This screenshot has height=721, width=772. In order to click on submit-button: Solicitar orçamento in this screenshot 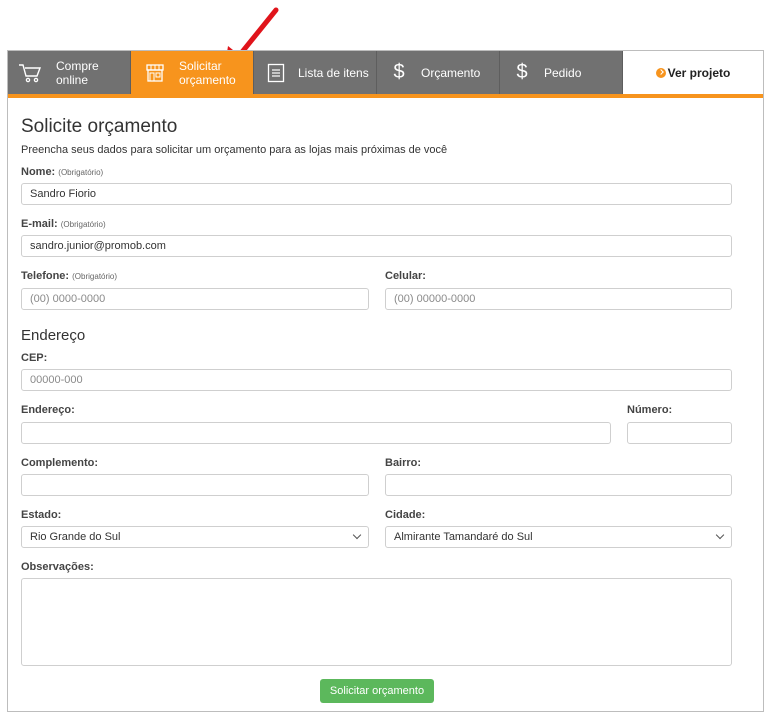, I will do `click(377, 691)`.